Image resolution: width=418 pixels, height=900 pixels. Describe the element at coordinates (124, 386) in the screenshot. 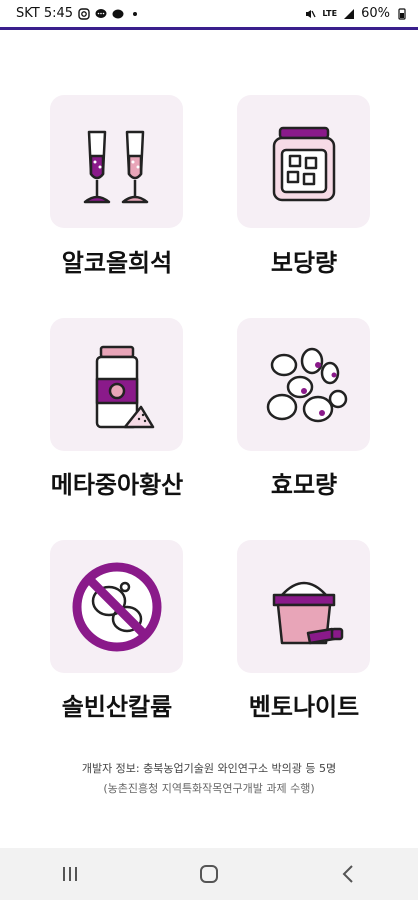

I see `metabisulfite-bottle-icon` at that location.